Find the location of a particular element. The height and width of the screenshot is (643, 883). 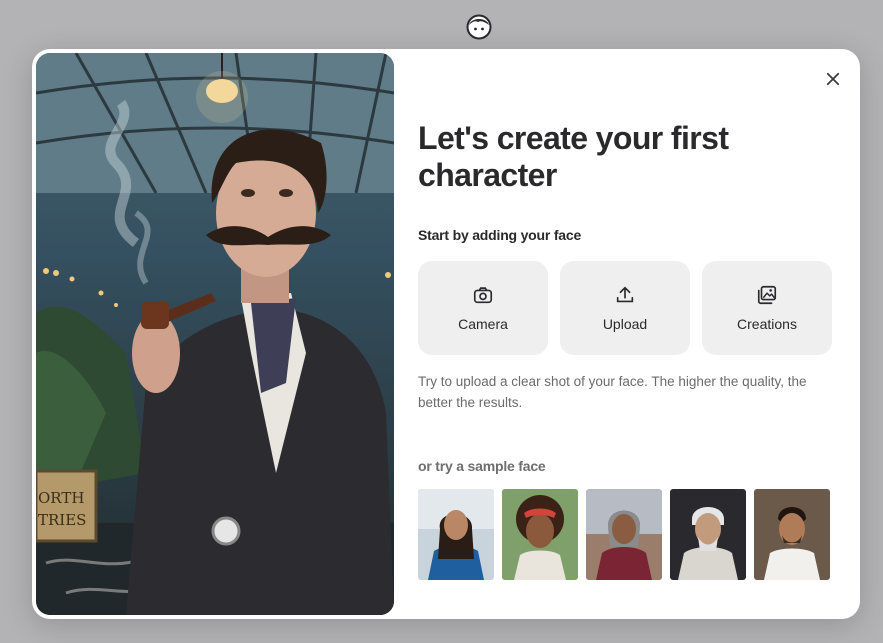

gallery-icon is located at coordinates (767, 295).